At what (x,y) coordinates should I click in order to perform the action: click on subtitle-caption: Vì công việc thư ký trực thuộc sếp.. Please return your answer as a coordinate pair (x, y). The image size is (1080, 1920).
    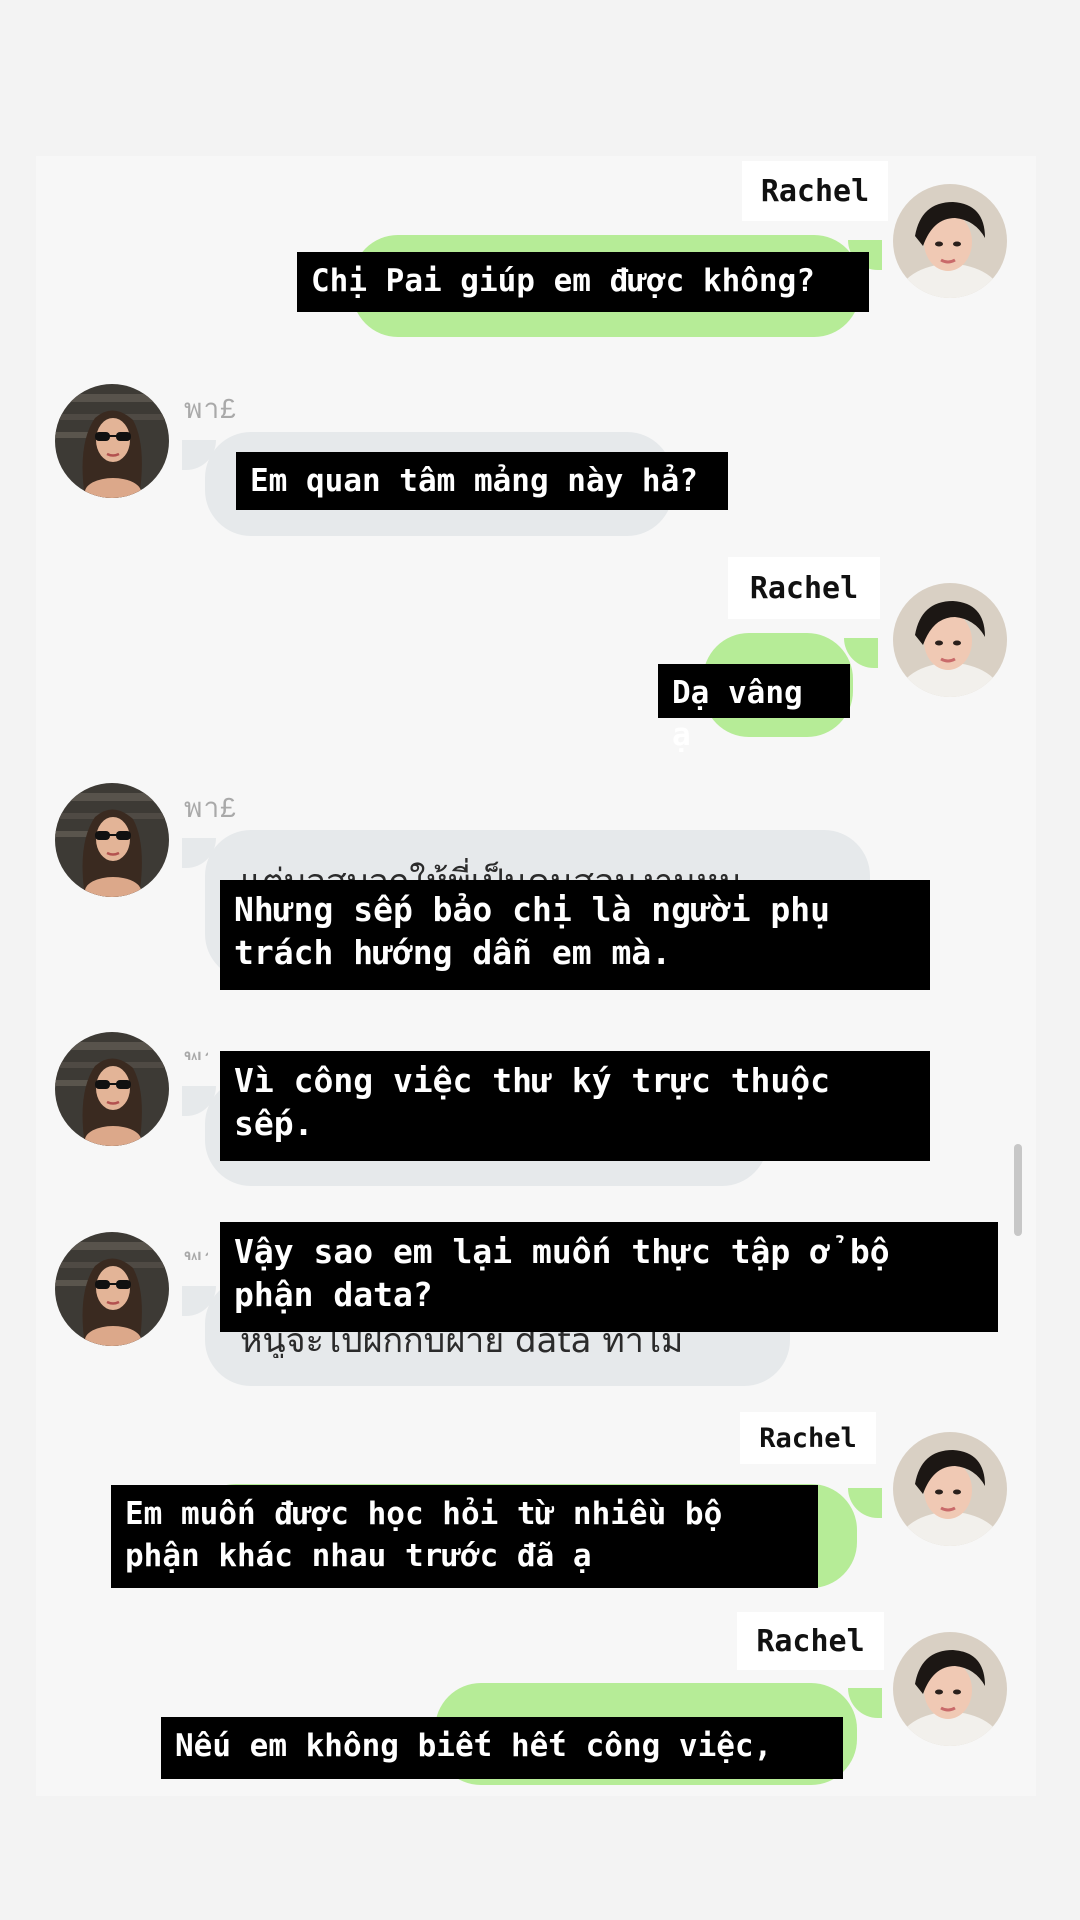
    Looking at the image, I should click on (575, 1106).